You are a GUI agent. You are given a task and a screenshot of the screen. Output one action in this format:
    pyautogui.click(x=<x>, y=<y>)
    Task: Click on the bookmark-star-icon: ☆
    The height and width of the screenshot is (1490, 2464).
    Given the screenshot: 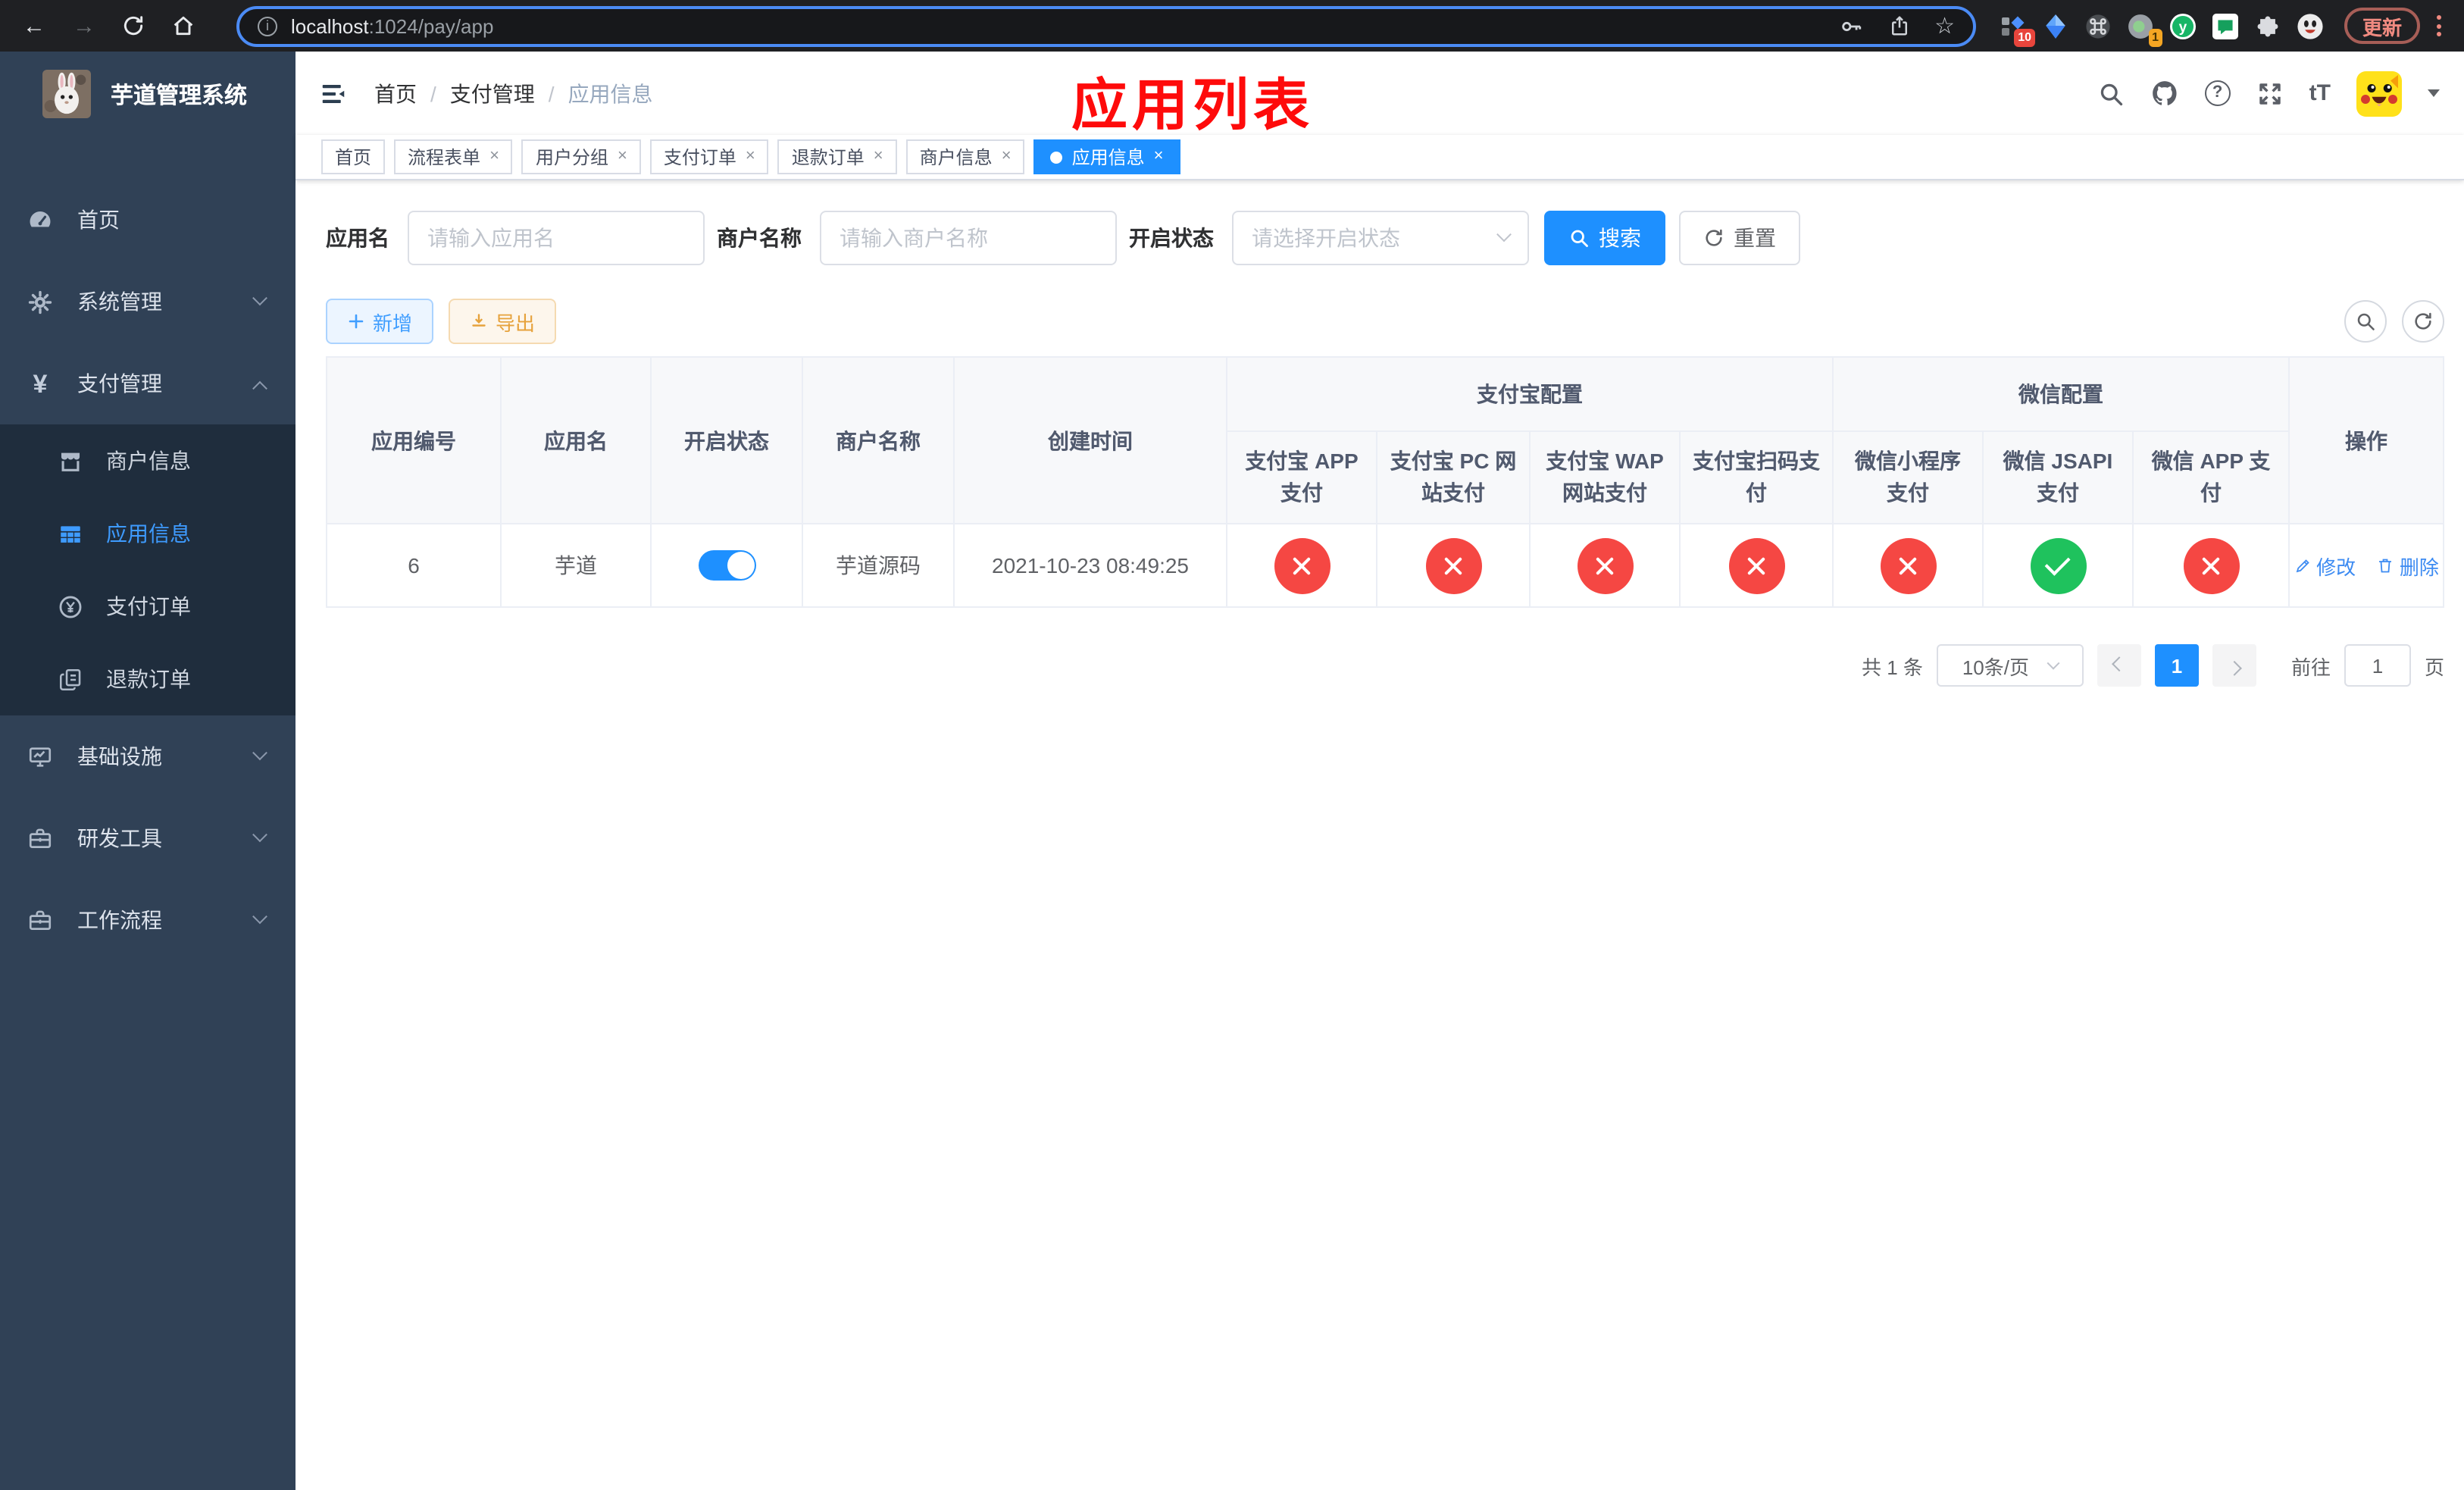 What is the action you would take?
    pyautogui.click(x=1944, y=26)
    